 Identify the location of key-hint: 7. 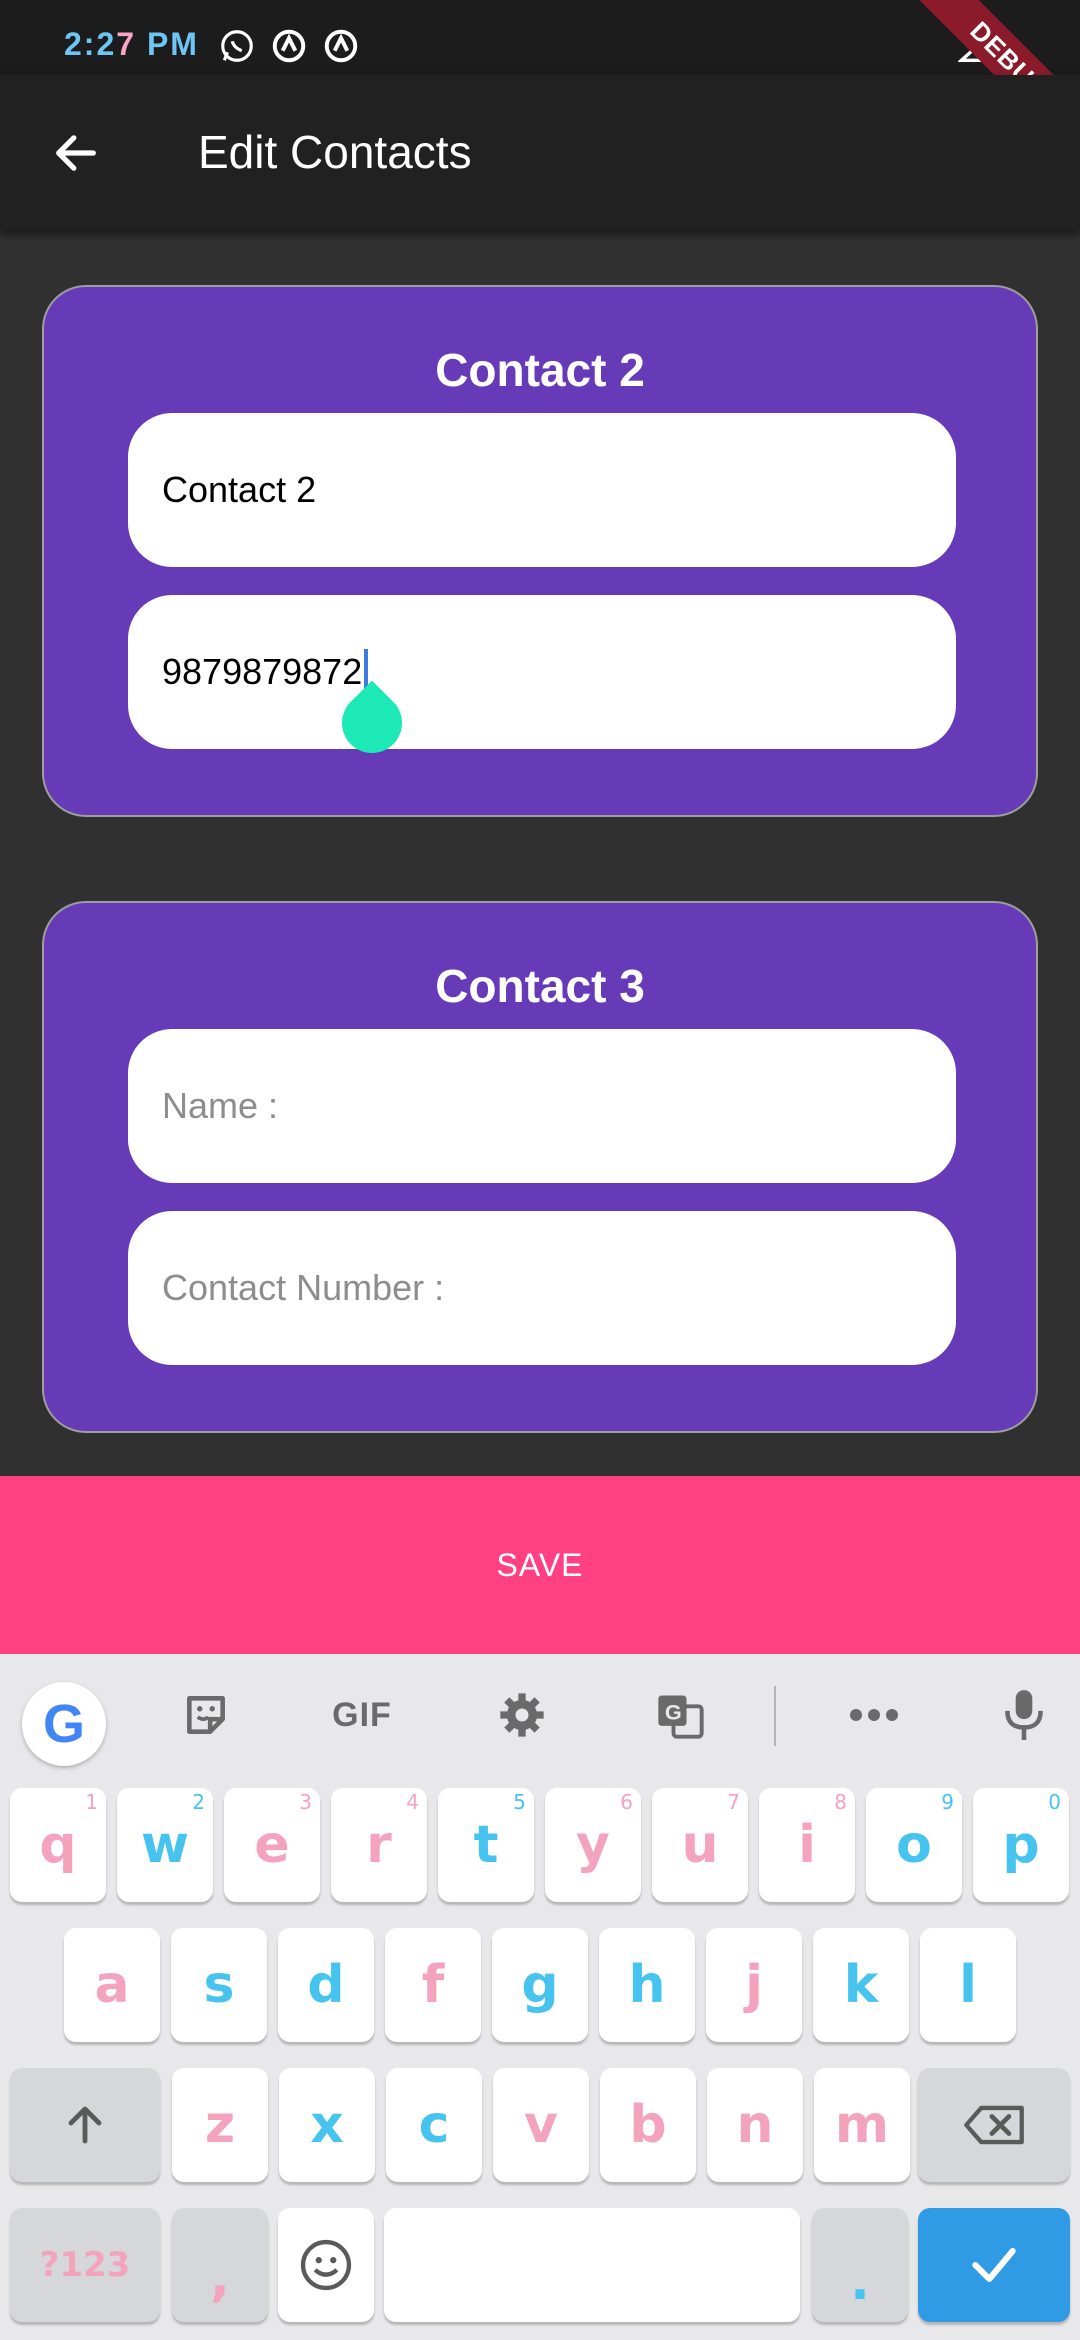
(733, 1802).